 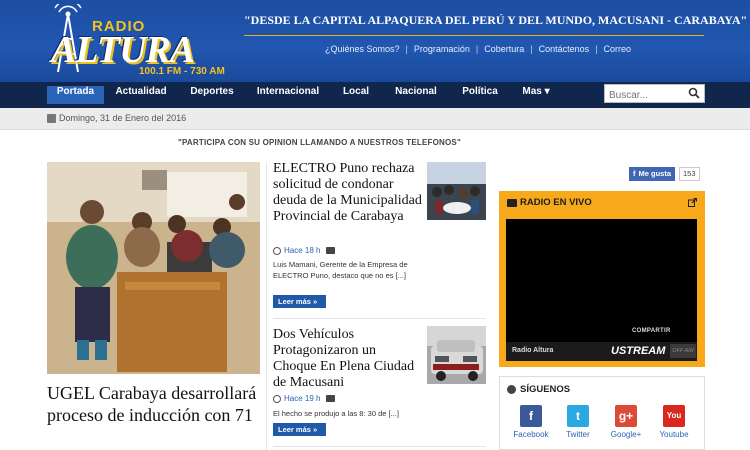 I want to click on nav-internacional: Internacional, so click(x=288, y=95).